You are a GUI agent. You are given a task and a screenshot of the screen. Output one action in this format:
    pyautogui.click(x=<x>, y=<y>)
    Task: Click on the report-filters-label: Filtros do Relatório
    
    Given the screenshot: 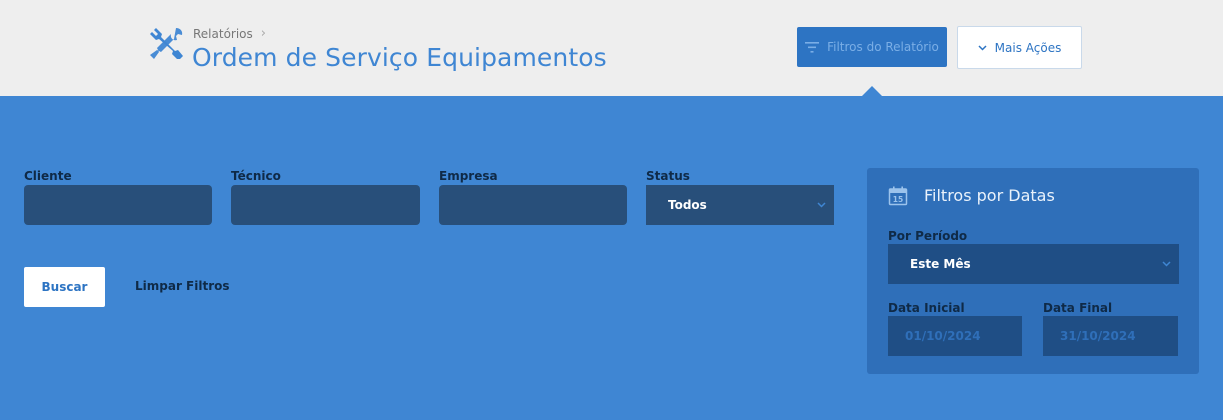 What is the action you would take?
    pyautogui.click(x=883, y=47)
    